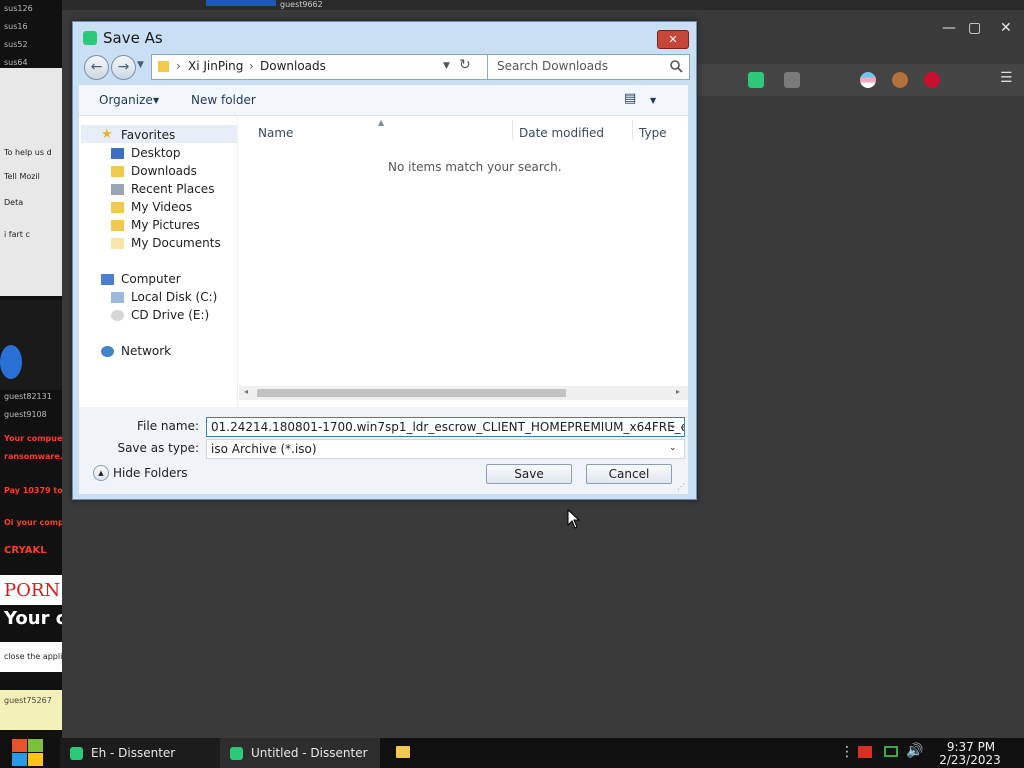 The height and width of the screenshot is (768, 1024). What do you see at coordinates (673, 39) in the screenshot?
I see `close-button: ✕` at bounding box center [673, 39].